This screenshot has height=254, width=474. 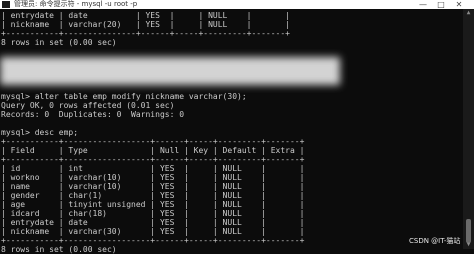 What do you see at coordinates (153, 195) in the screenshot?
I see `terminal-line: | gender | char(1) | YES | | NULL | |` at bounding box center [153, 195].